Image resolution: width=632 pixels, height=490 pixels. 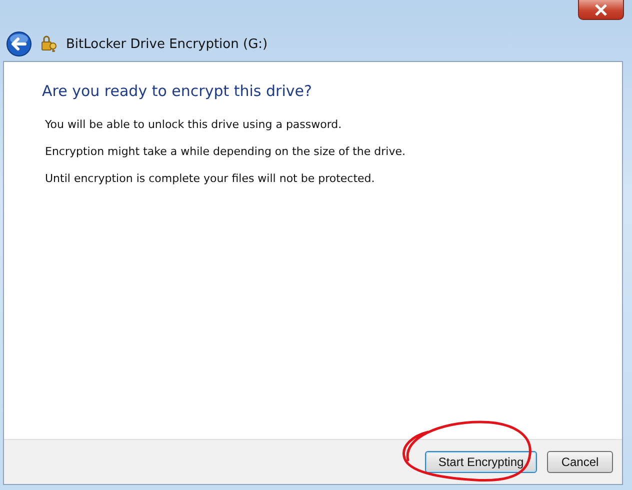 What do you see at coordinates (481, 462) in the screenshot?
I see `start-button: Start Encrypting` at bounding box center [481, 462].